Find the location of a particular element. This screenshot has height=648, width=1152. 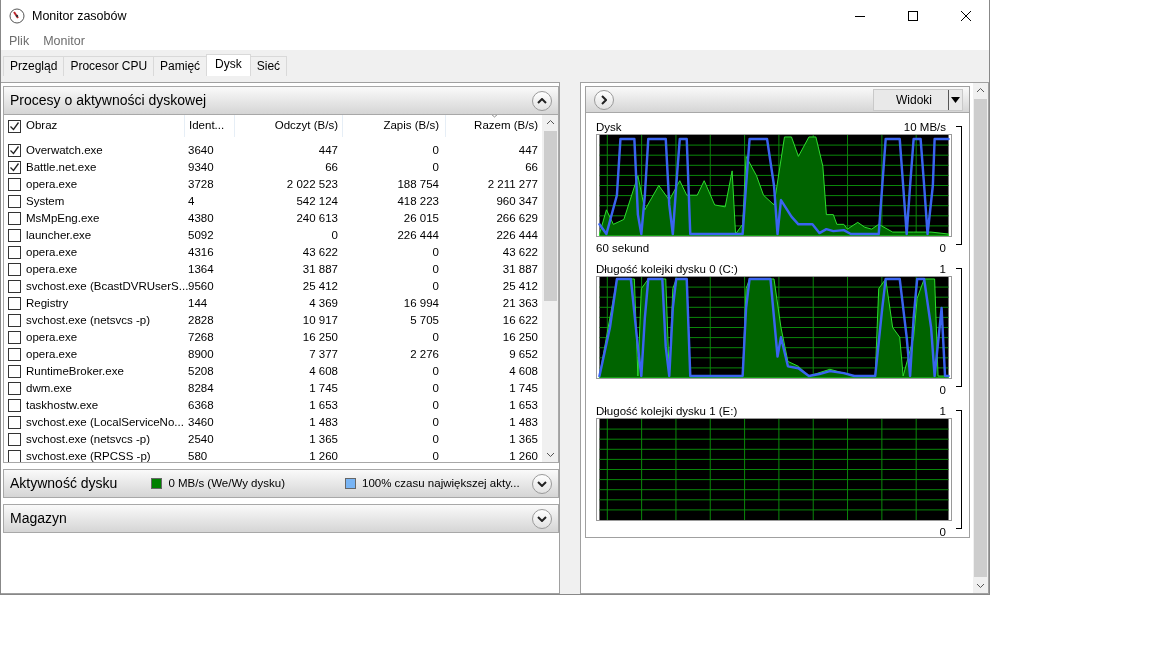

table-cell-text: 3640 is located at coordinates (201, 150).